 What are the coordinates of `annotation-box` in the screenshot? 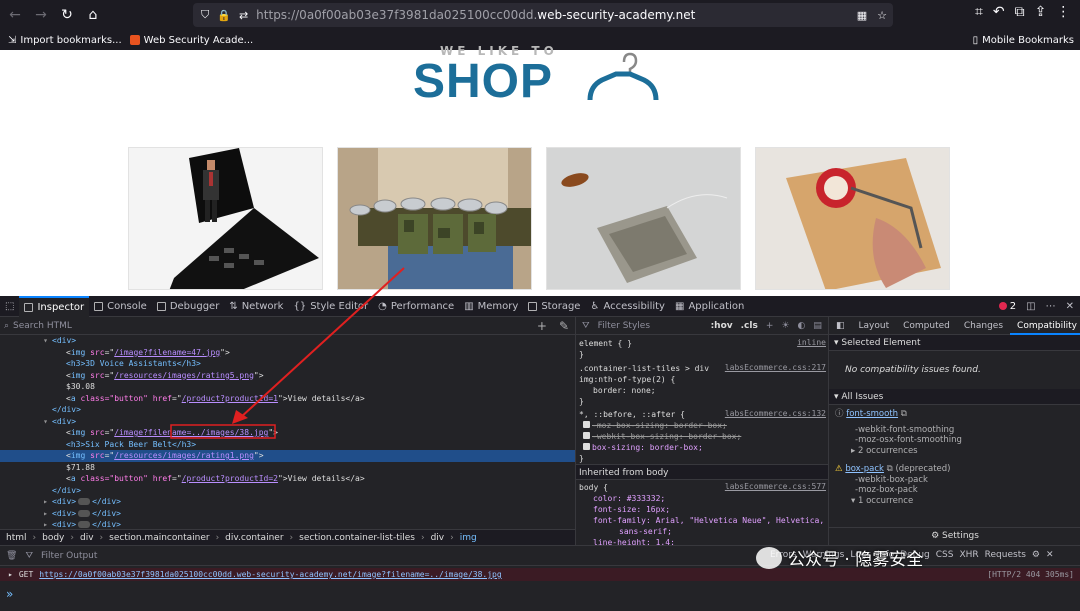 It's located at (223, 431).